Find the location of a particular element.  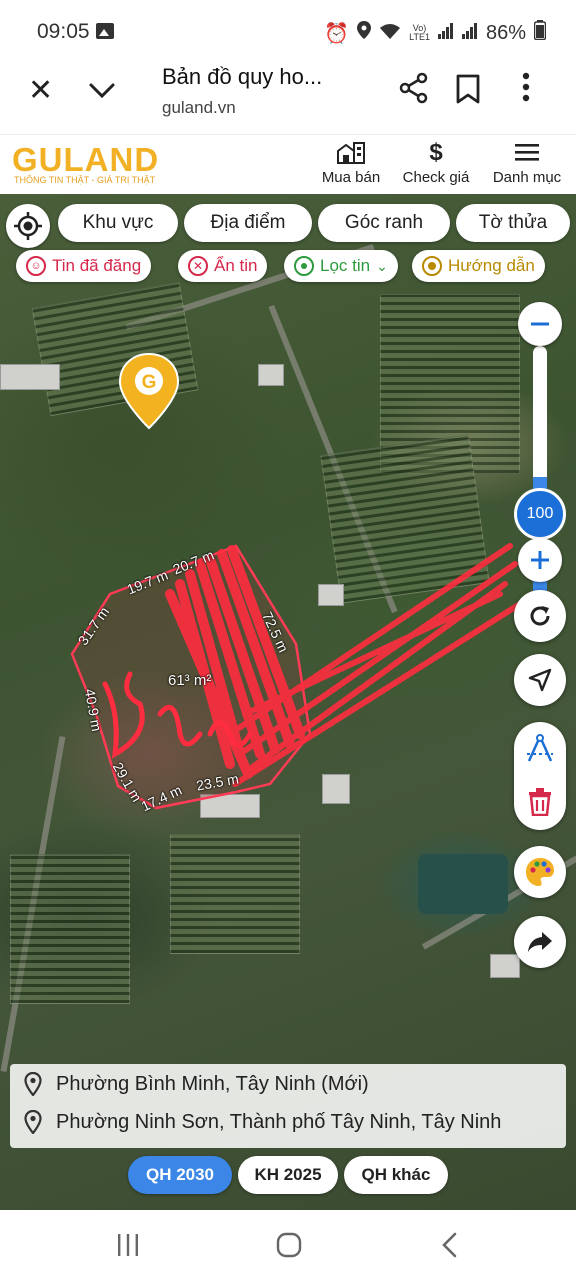

svg-text: G is located at coordinates (149, 382).